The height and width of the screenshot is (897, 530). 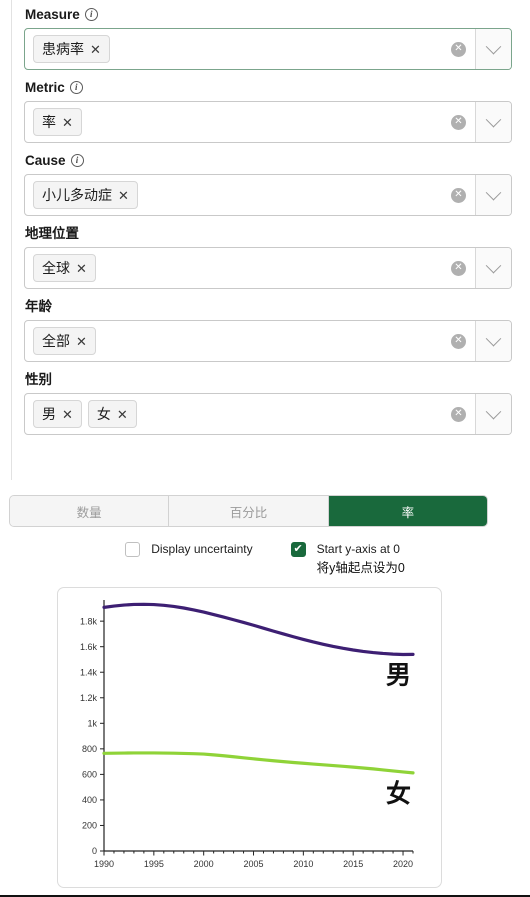 I want to click on y-tick-label: 0, so click(x=94, y=851).